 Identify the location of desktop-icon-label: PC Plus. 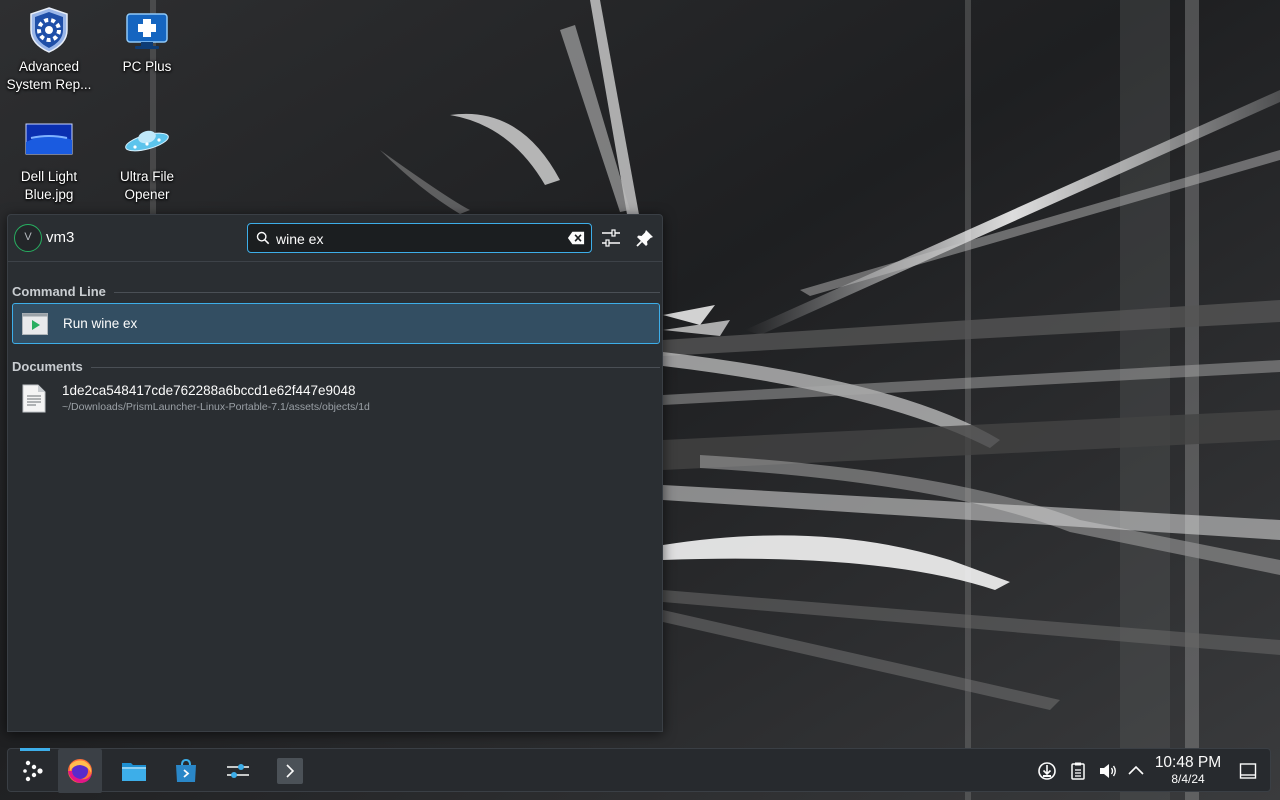
(147, 66).